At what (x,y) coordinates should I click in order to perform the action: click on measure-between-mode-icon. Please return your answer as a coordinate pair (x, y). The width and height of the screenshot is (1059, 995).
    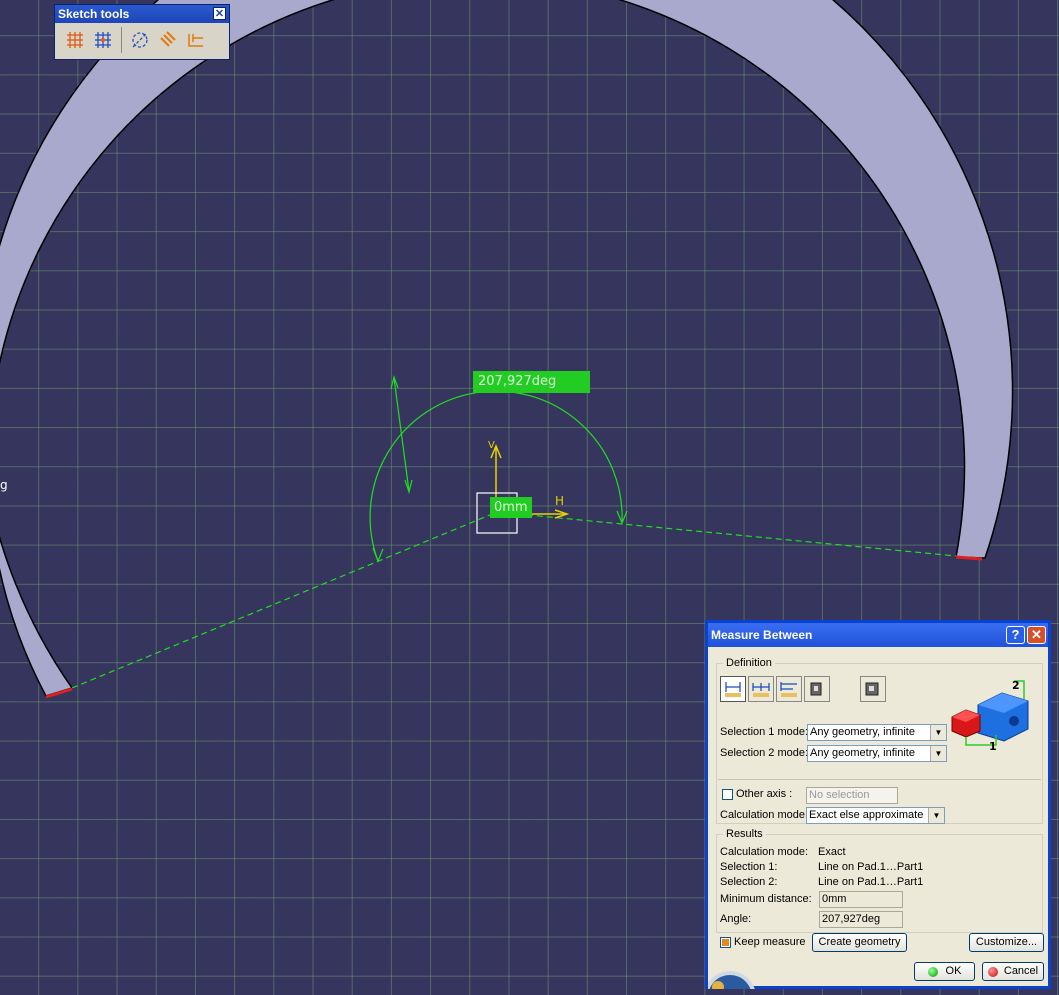
    Looking at the image, I should click on (733, 689).